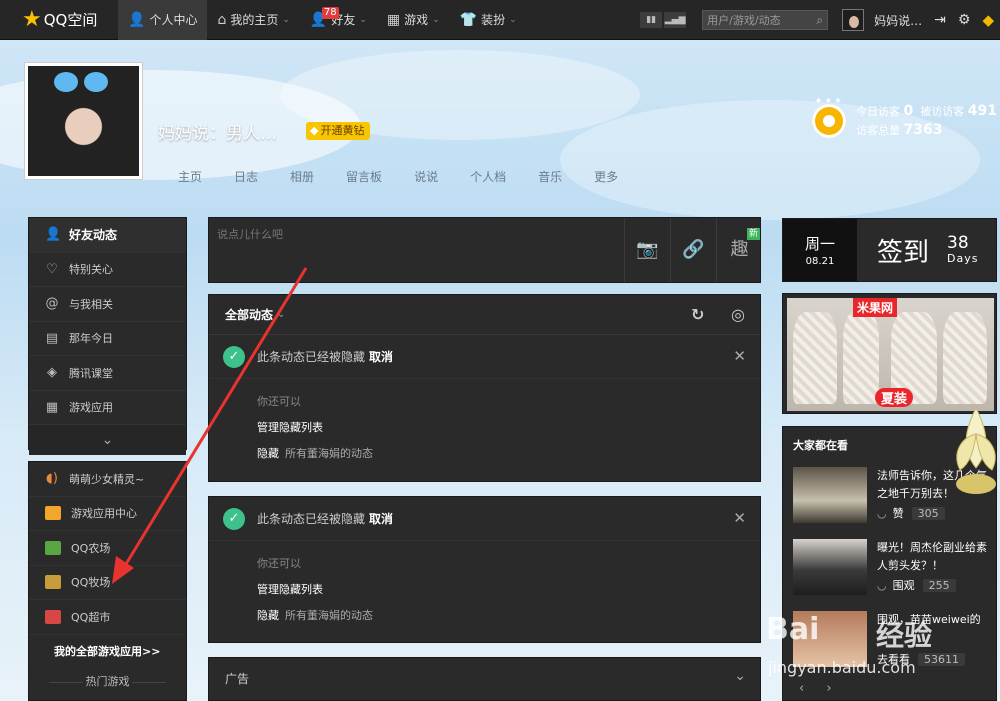  I want to click on app-item-game-center: 游戏应用中心, so click(107, 514).